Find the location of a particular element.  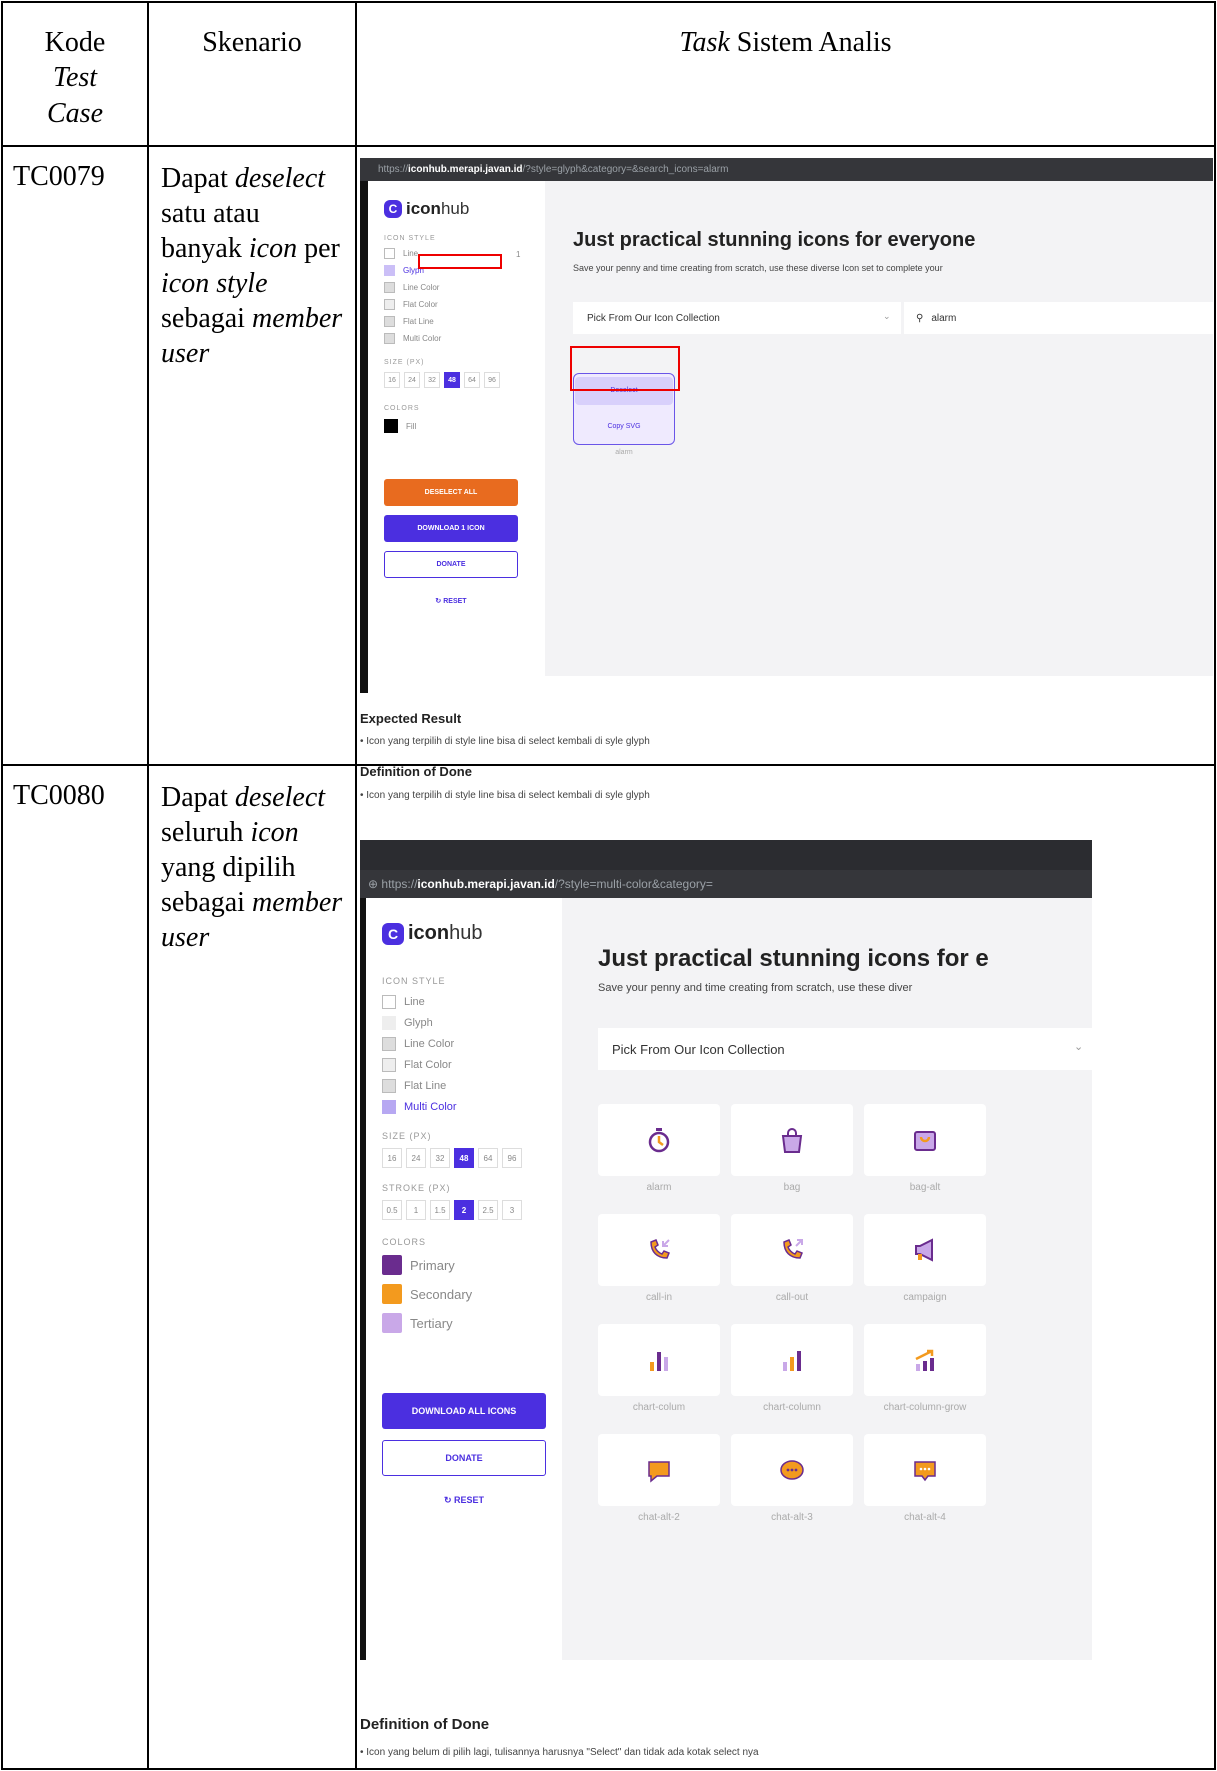

header-skenario: Skenario is located at coordinates (252, 74).